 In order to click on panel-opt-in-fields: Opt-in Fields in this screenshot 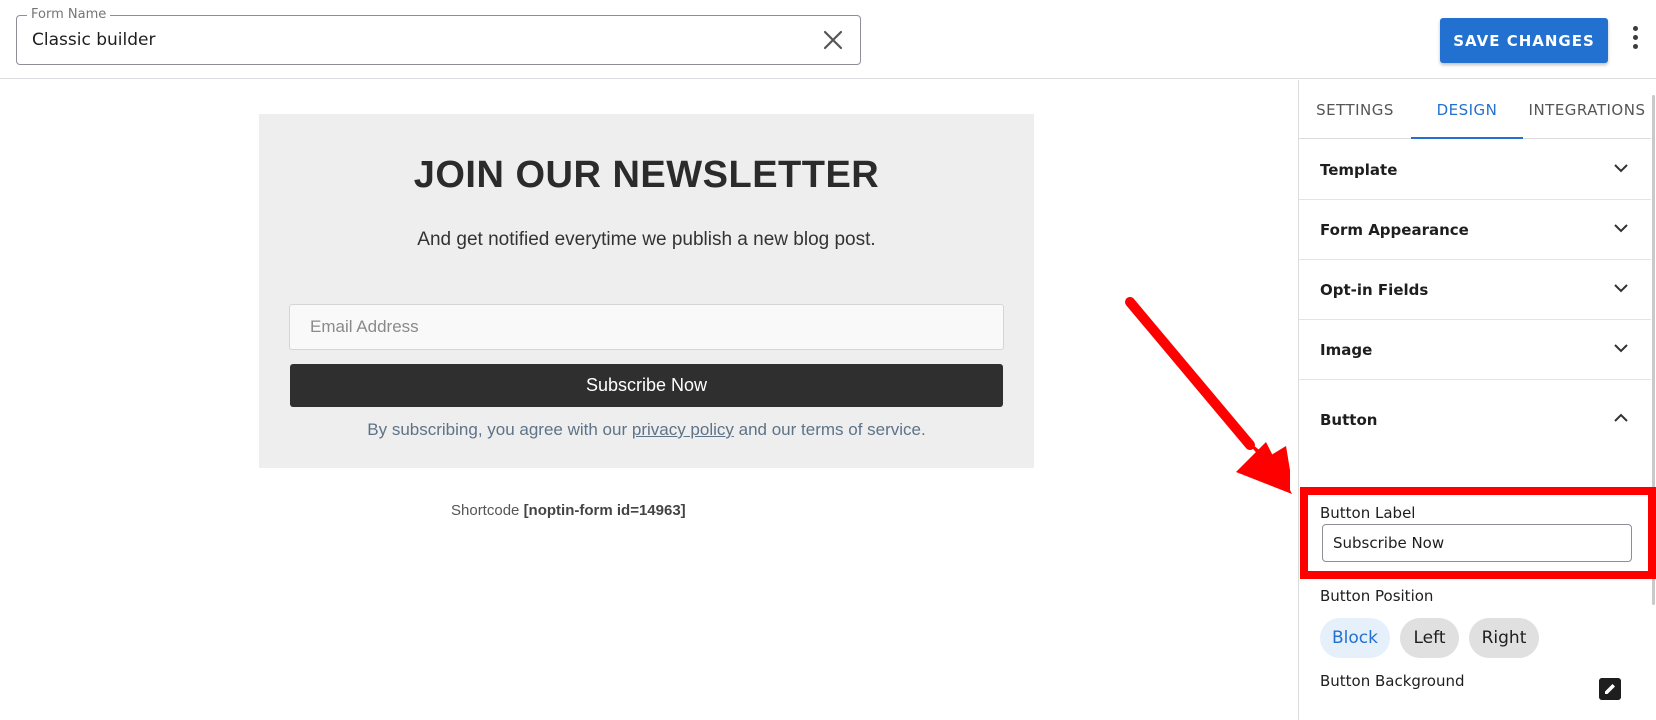, I will do `click(1475, 290)`.